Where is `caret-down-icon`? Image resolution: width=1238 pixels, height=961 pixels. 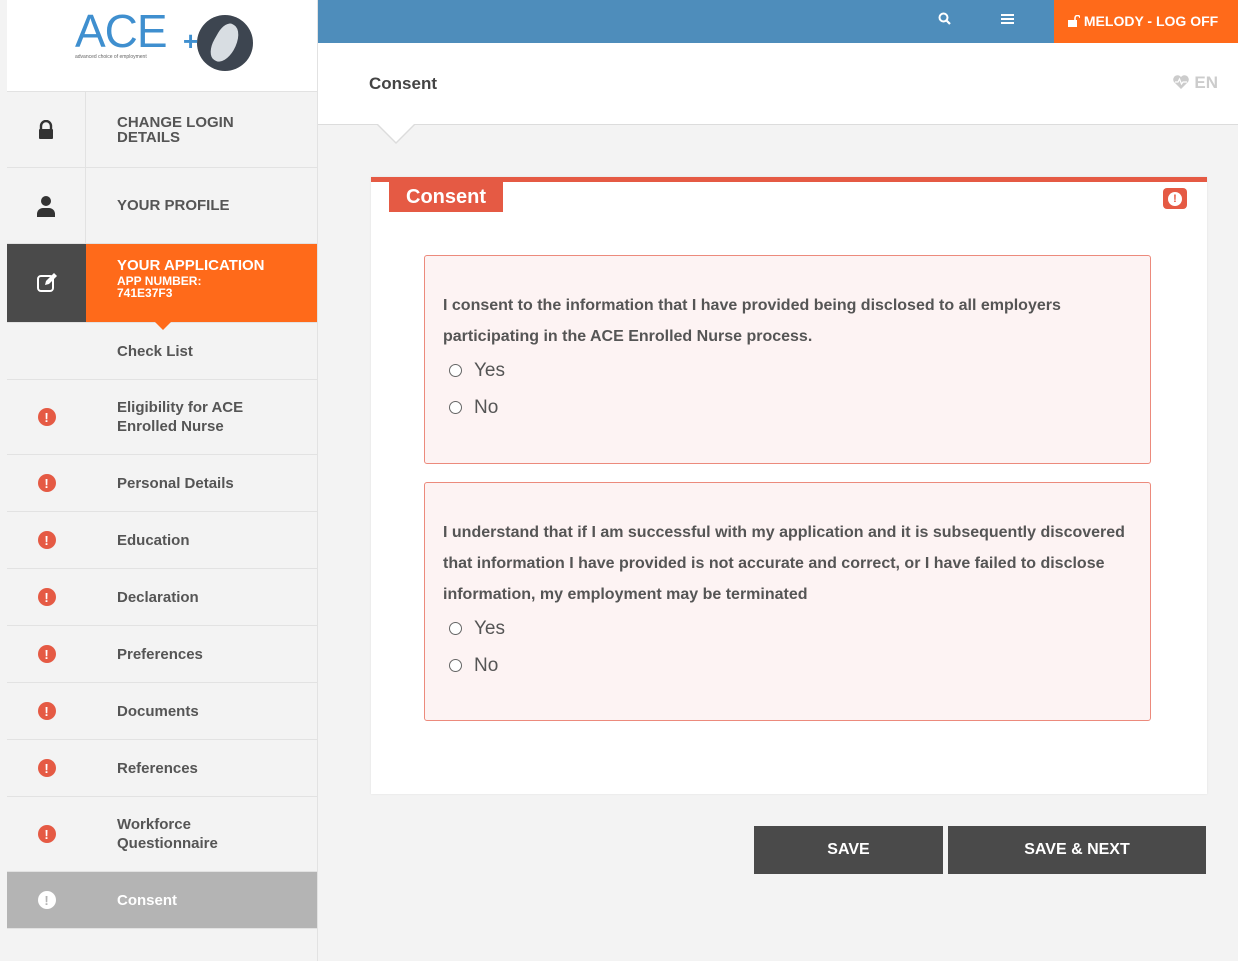
caret-down-icon is located at coordinates (163, 326).